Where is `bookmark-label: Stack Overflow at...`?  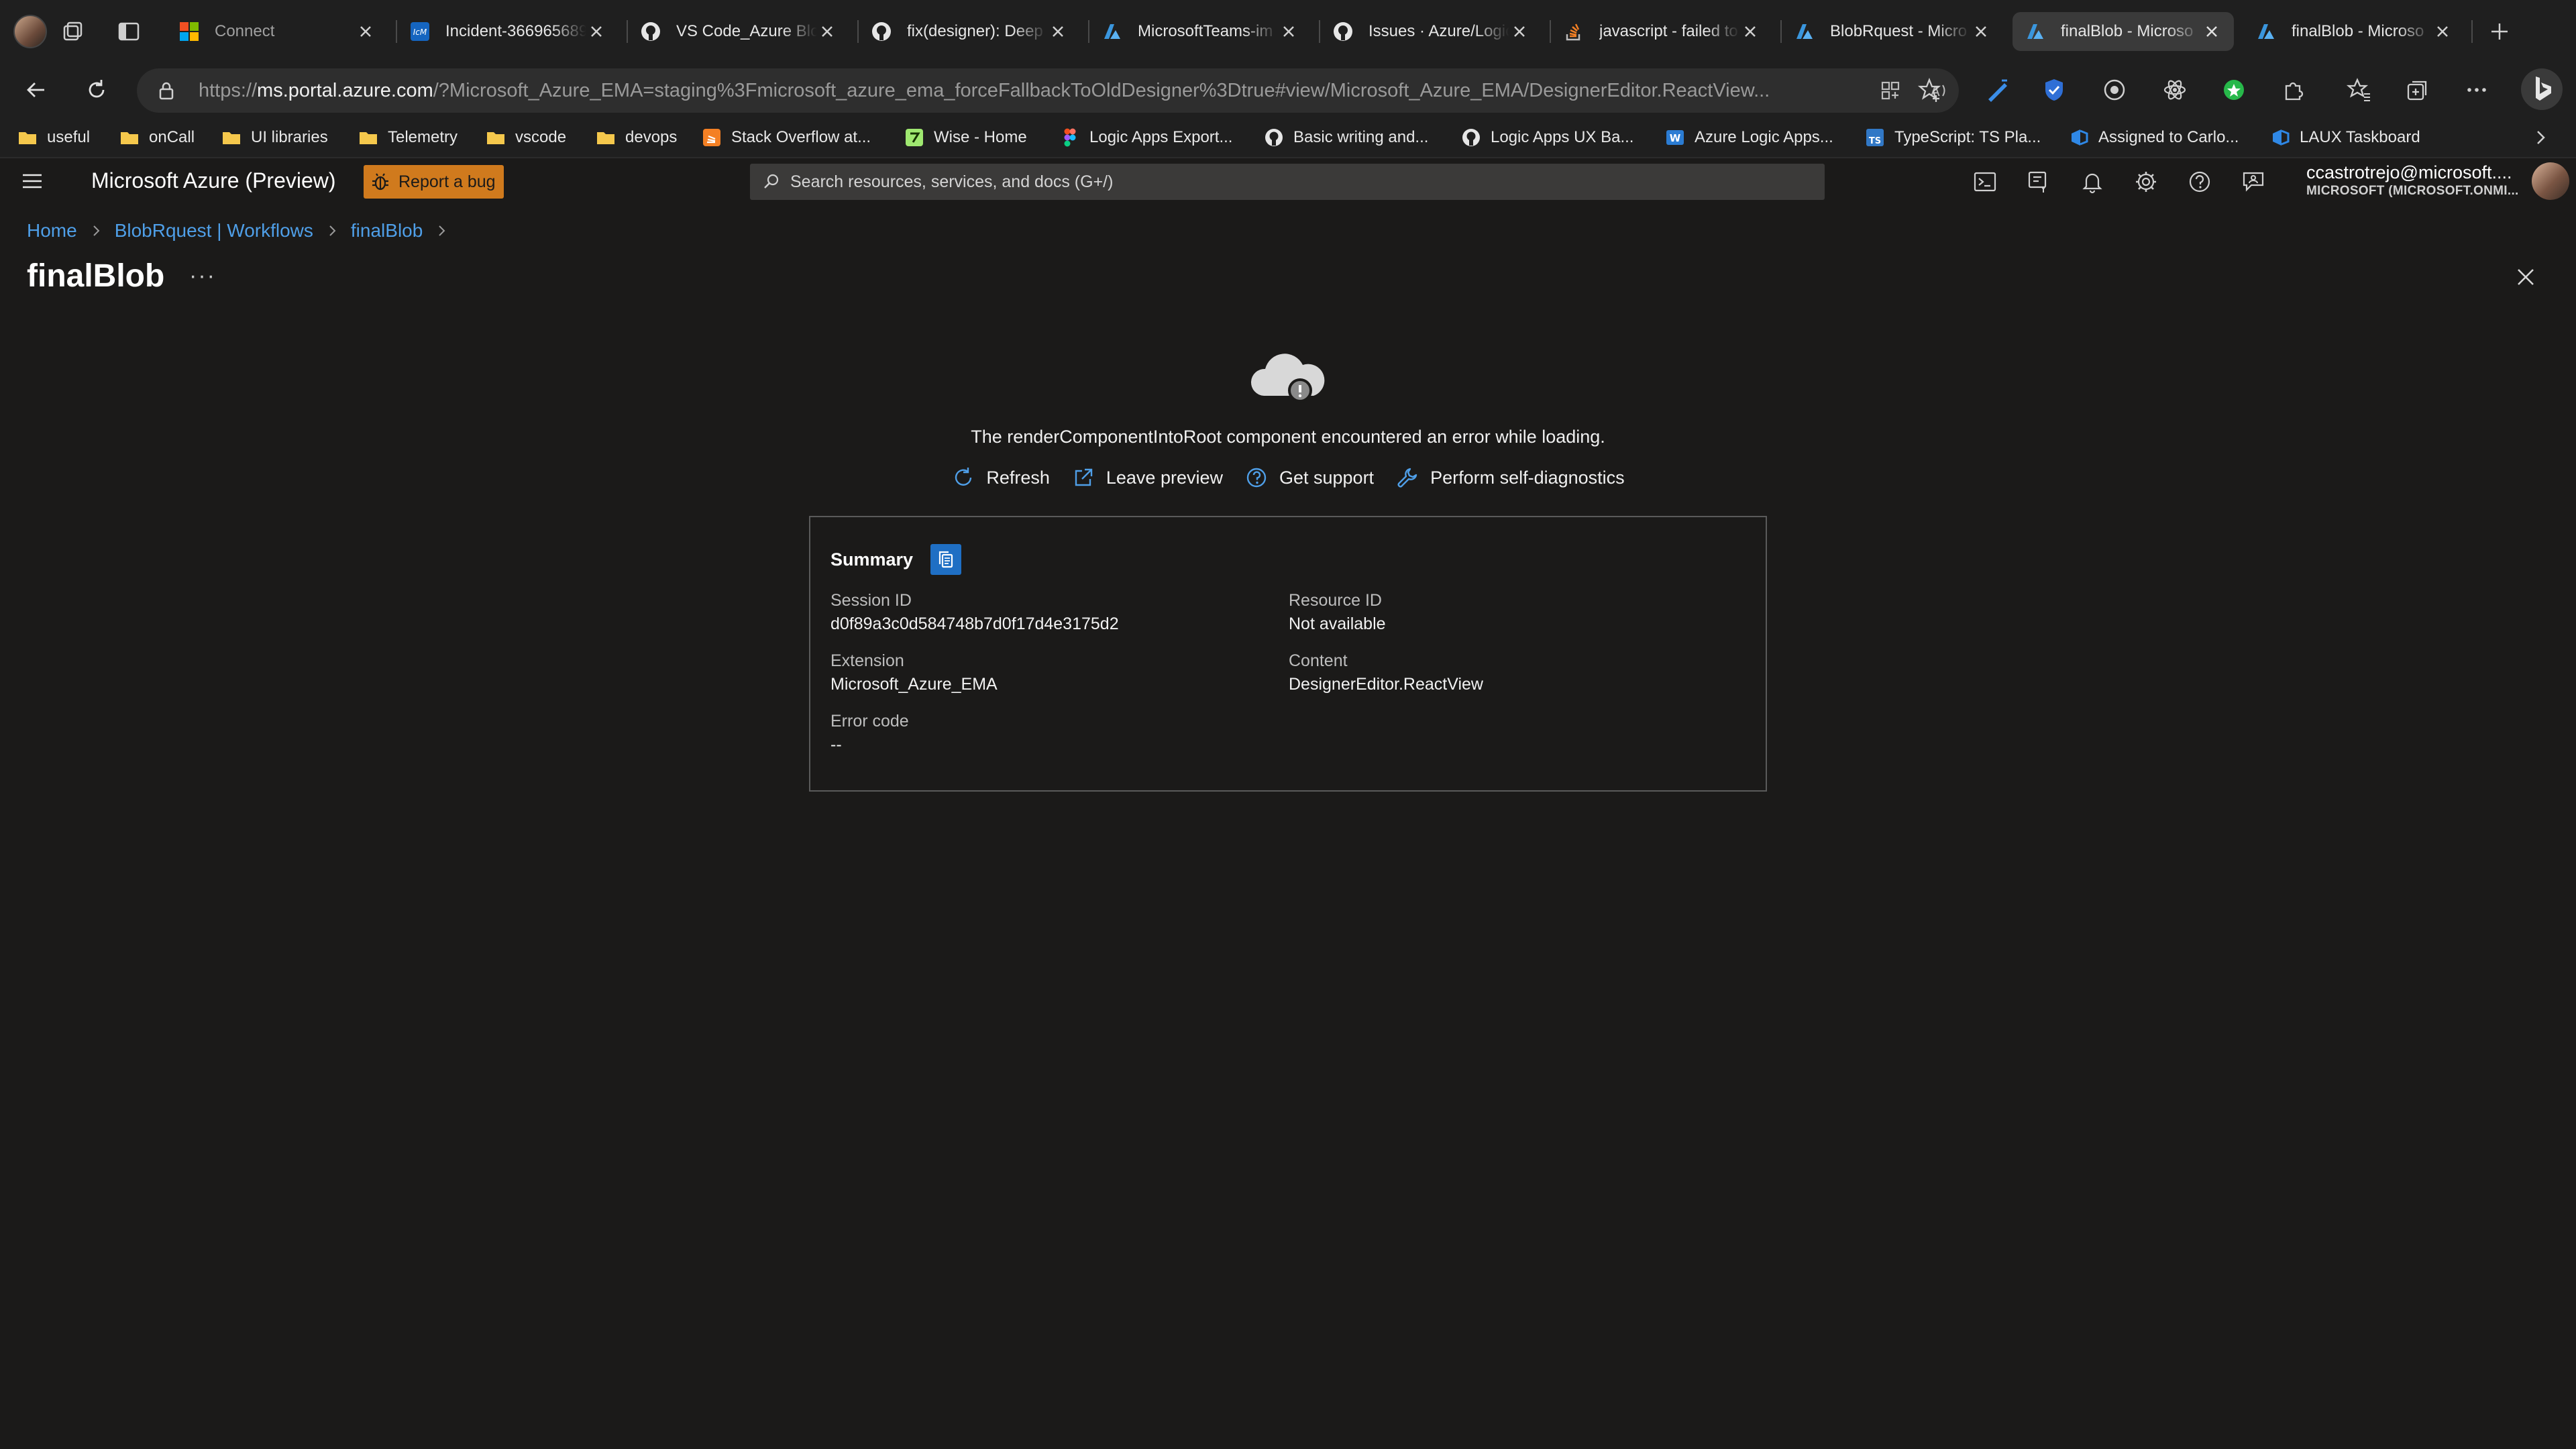 bookmark-label: Stack Overflow at... is located at coordinates (801, 137).